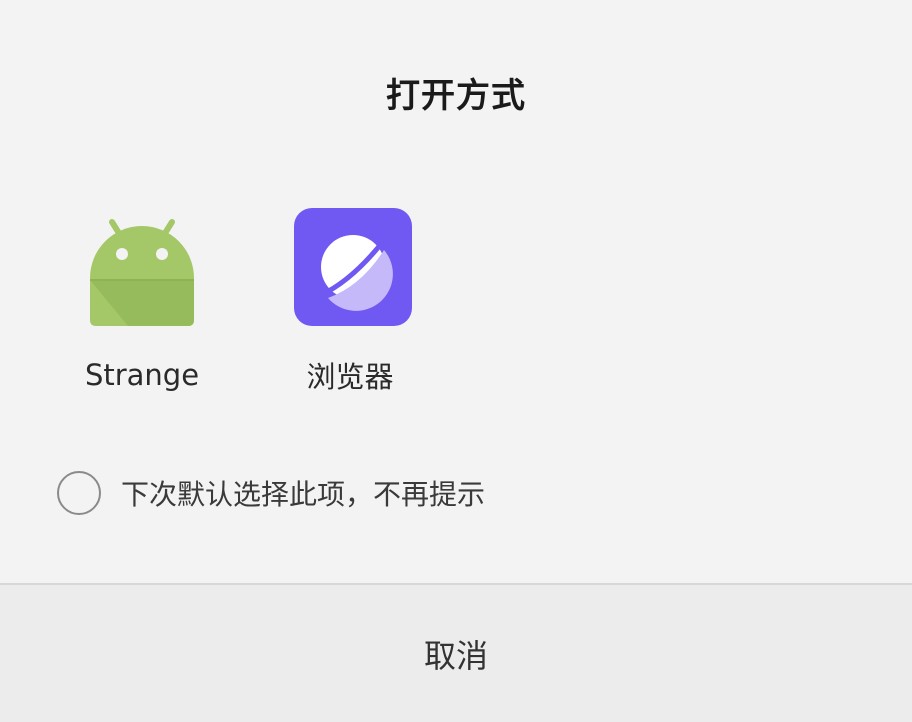  I want to click on app-label-browser: 浏览器, so click(350, 377).